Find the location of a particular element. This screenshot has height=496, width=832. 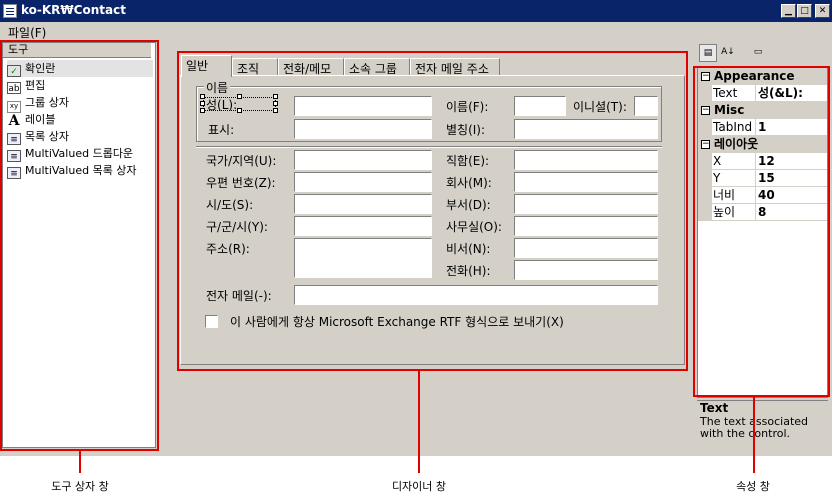

sort-alphabetical-icon: A↓ is located at coordinates (728, 53).